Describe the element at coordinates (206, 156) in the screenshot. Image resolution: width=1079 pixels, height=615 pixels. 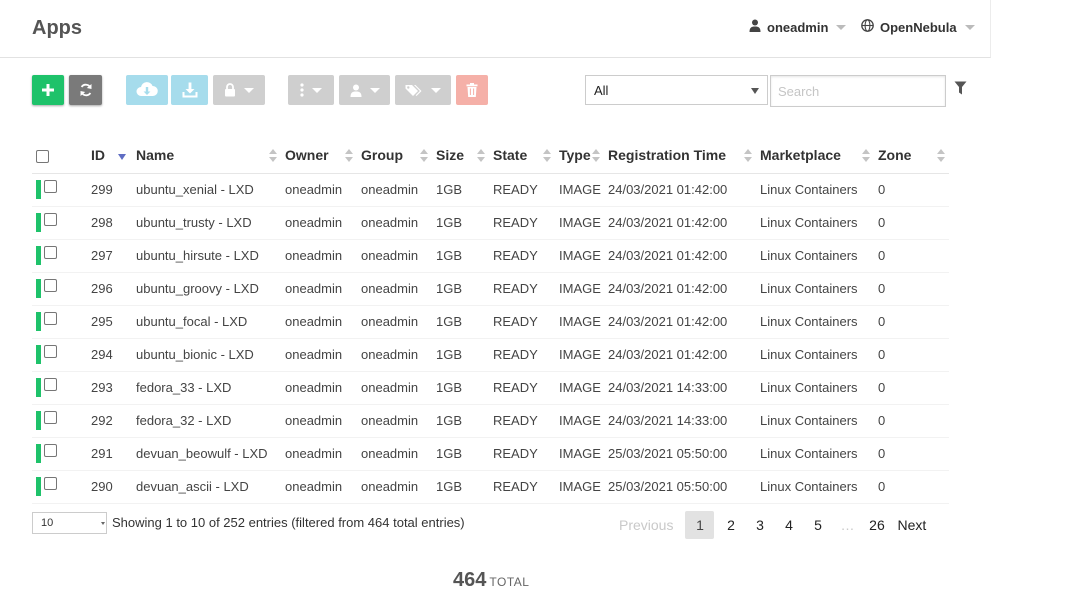
I see `column-header-name: Name` at that location.